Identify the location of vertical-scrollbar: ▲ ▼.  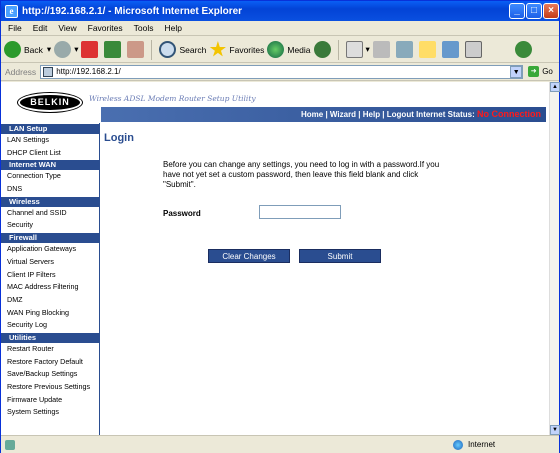
(554, 258).